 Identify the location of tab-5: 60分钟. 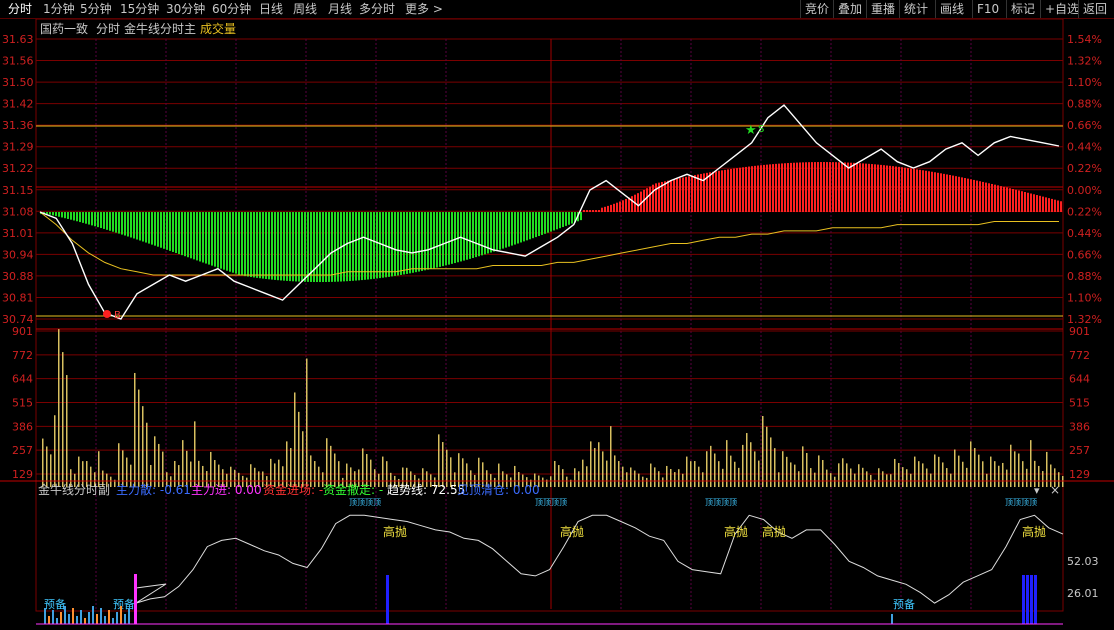
(231, 9).